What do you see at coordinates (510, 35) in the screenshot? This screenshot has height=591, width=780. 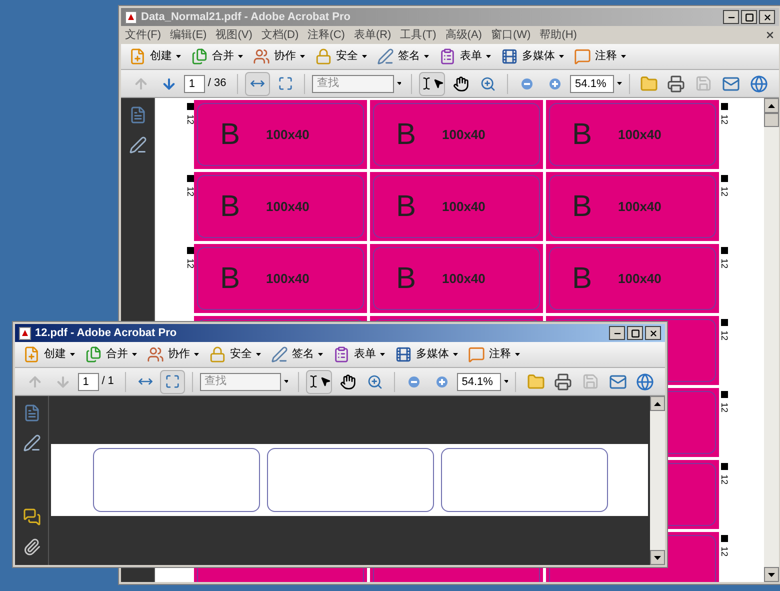 I see `menu-item: 窗口(W)` at bounding box center [510, 35].